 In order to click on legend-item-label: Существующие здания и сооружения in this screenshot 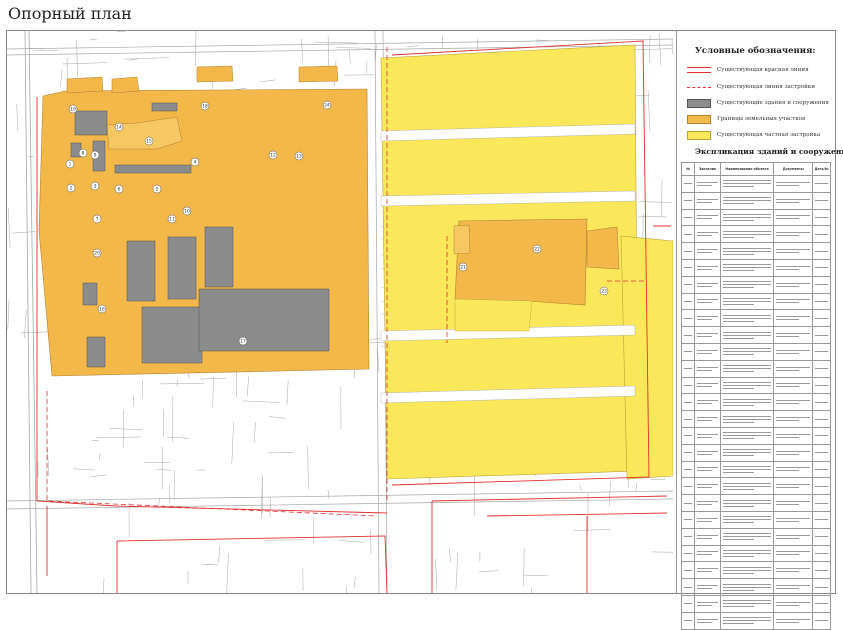, I will do `click(773, 103)`.